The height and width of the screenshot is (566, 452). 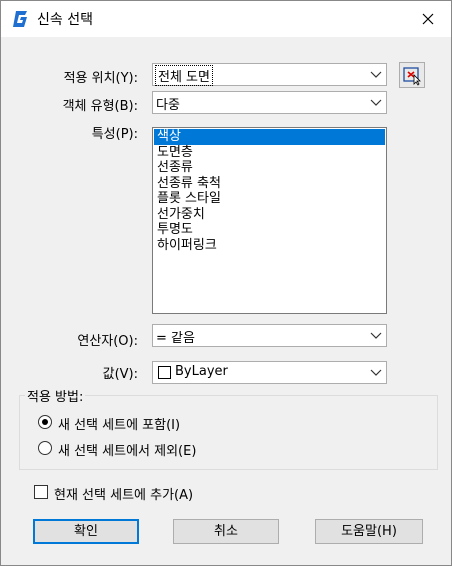 What do you see at coordinates (269, 184) in the screenshot?
I see `list-item: 선종류 축척` at bounding box center [269, 184].